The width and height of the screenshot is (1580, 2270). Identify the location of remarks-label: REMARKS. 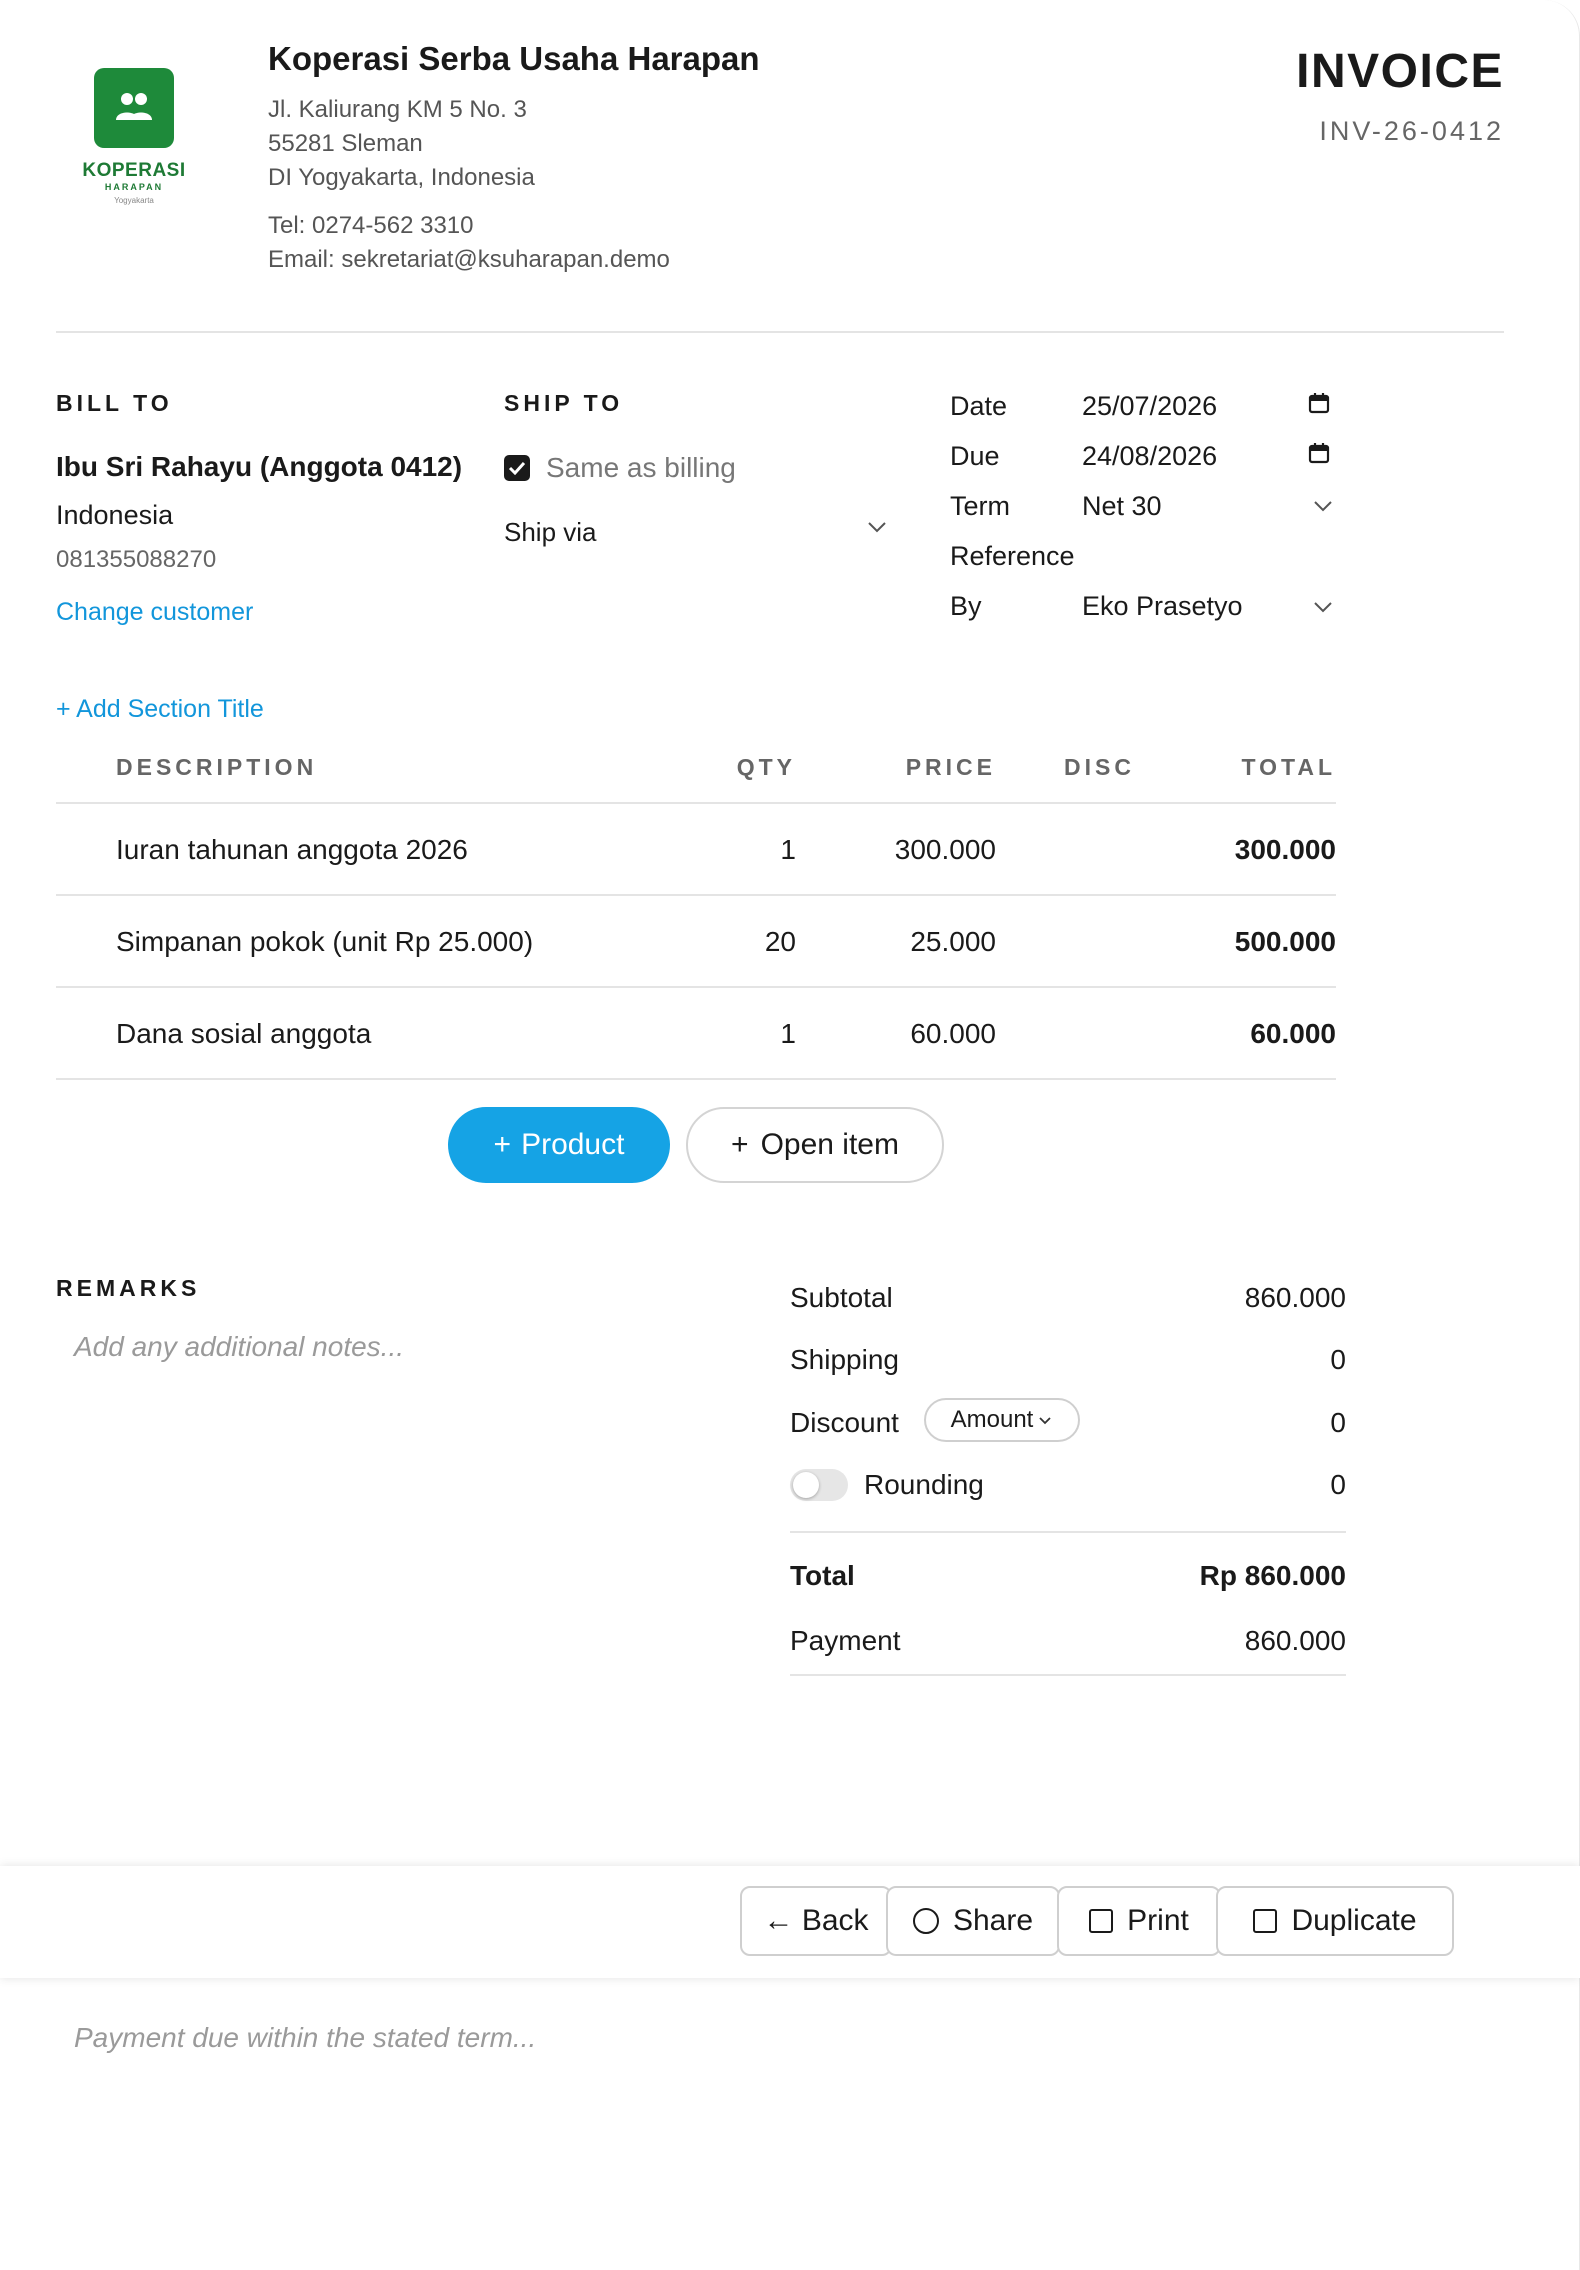
(128, 1288).